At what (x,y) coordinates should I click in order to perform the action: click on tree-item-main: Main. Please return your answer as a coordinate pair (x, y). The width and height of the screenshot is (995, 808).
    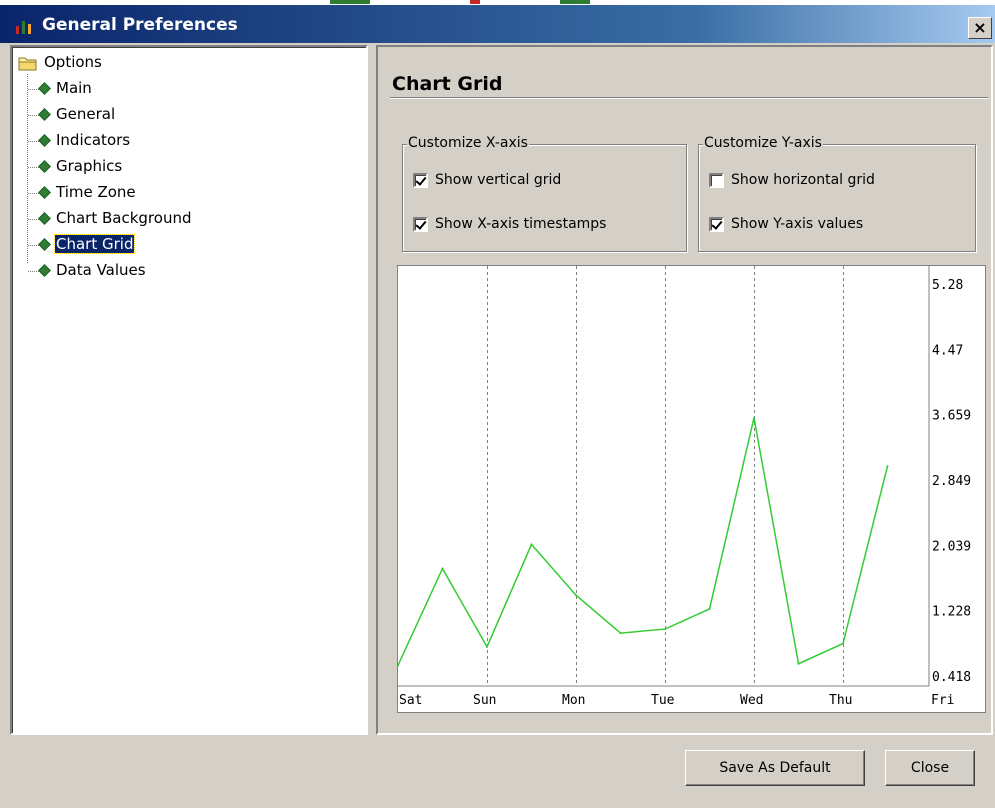
    Looking at the image, I should click on (193, 89).